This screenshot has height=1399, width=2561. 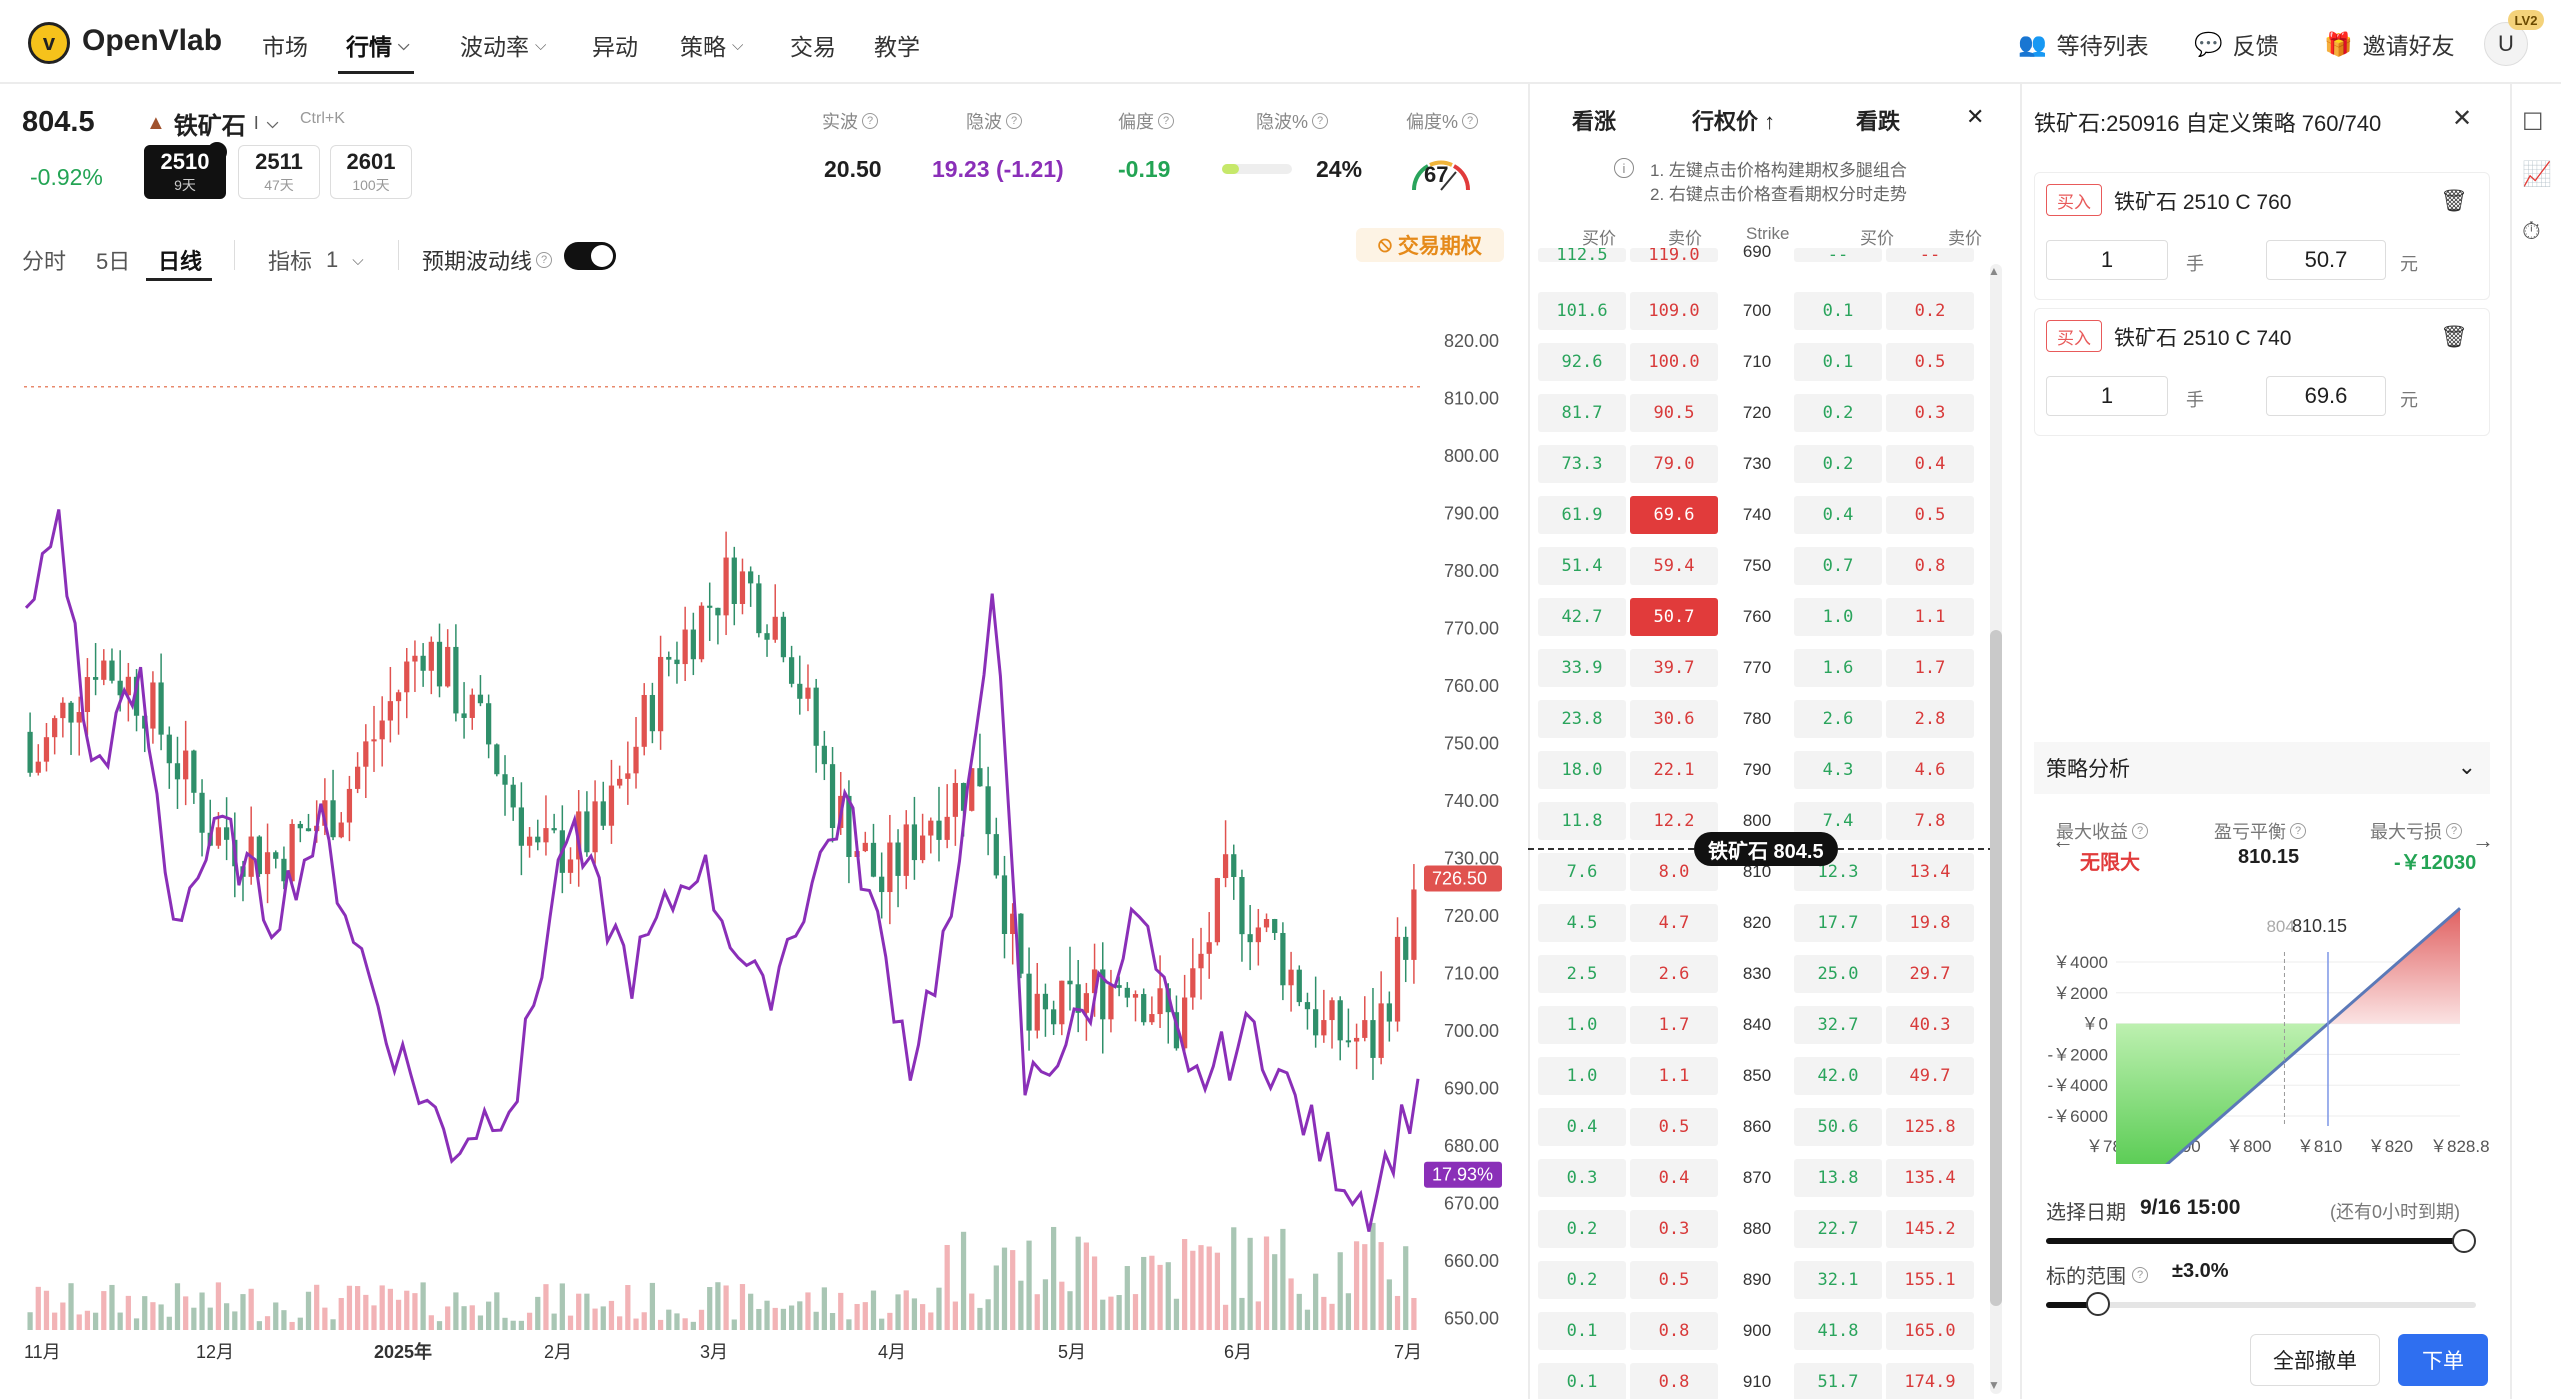 I want to click on chart-icon: 📈, so click(x=2537, y=174).